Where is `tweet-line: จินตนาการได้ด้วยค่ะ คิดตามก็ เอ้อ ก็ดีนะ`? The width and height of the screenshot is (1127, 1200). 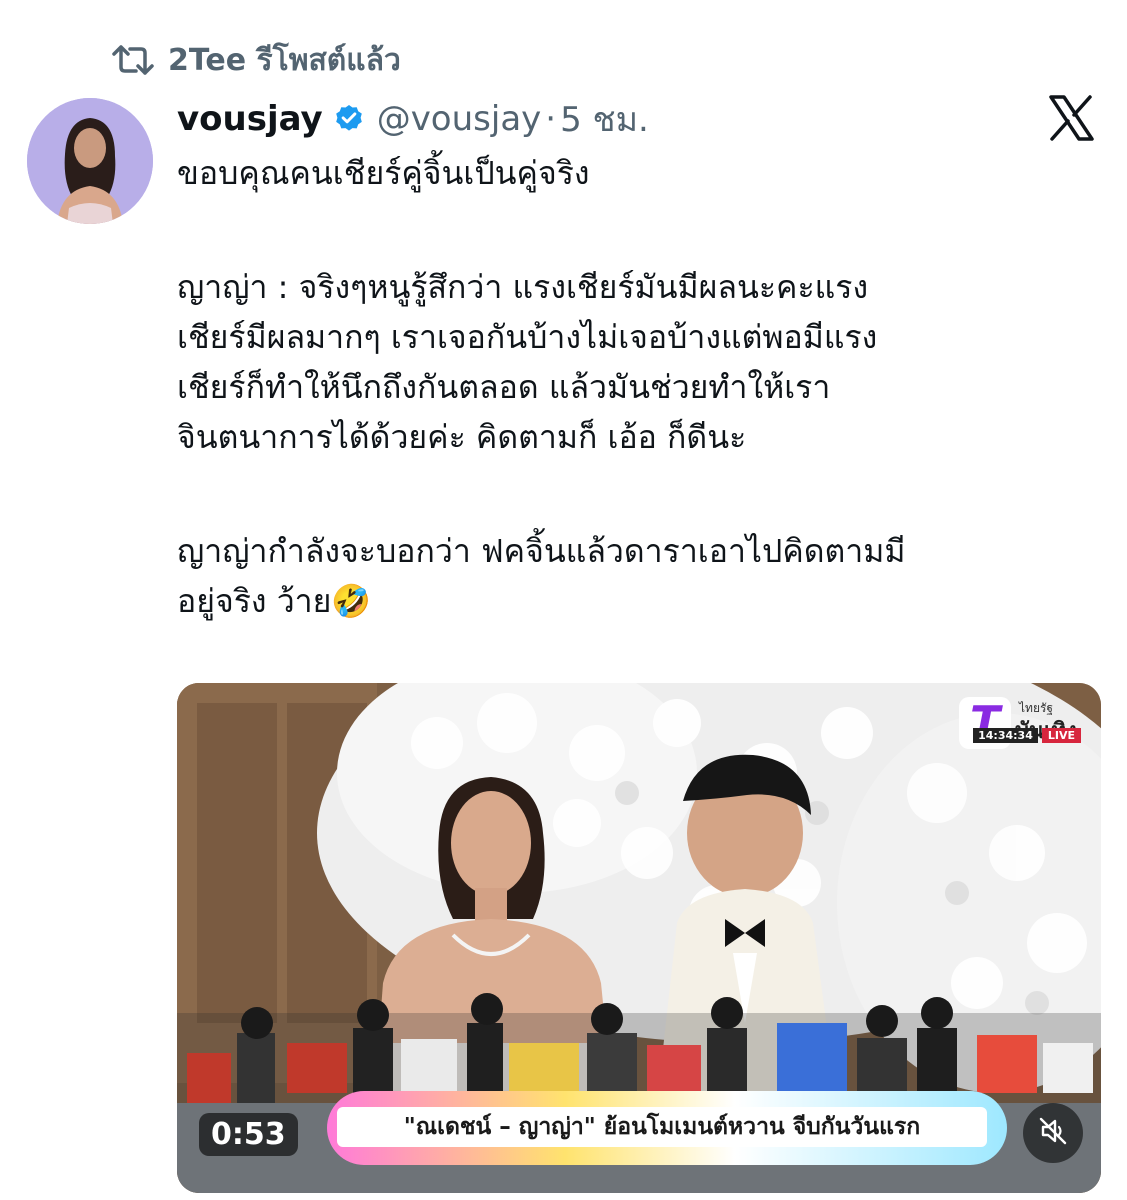 tweet-line: จินตนาการได้ด้วยค่ะ คิดตามก็ เอ้อ ก็ดีนะ is located at coordinates (462, 437).